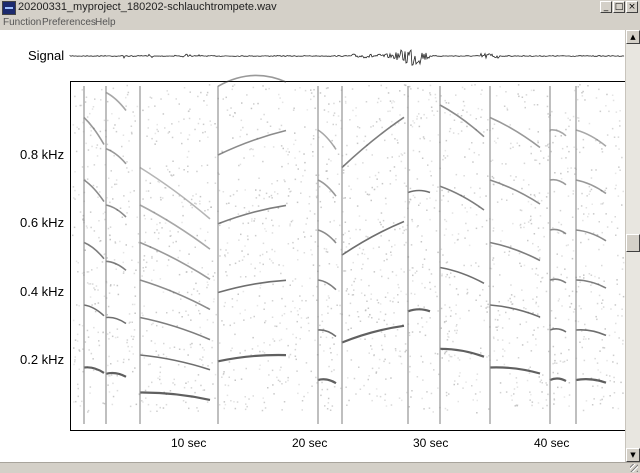  I want to click on scroll-up-button: ▲, so click(633, 37).